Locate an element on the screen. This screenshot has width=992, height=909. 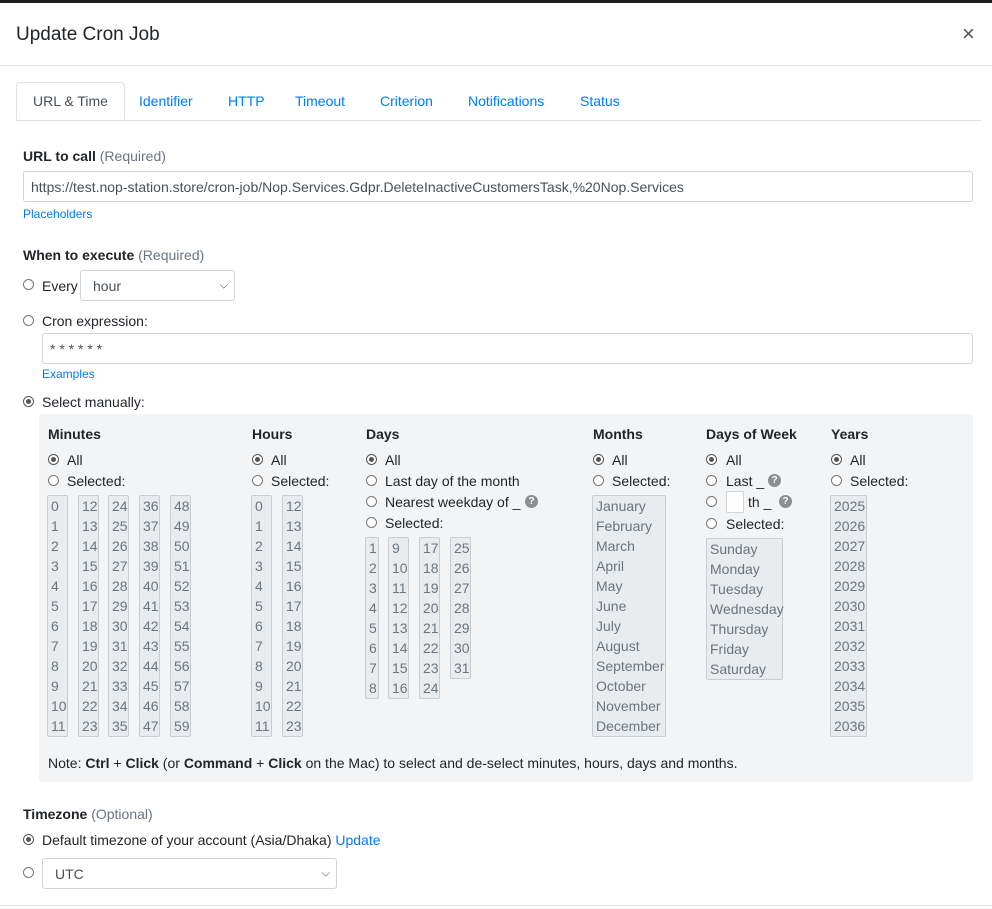
every-radio is located at coordinates (28, 284).